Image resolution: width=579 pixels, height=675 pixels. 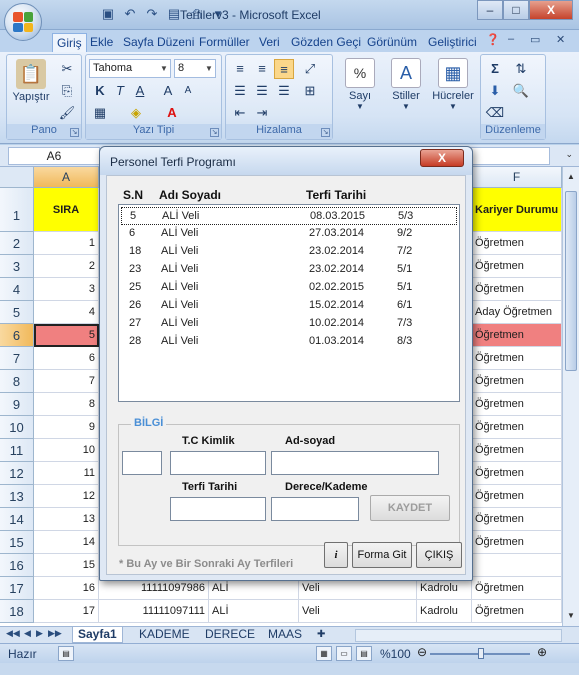 What do you see at coordinates (517, 565) in the screenshot?
I see `cell-kariyer` at bounding box center [517, 565].